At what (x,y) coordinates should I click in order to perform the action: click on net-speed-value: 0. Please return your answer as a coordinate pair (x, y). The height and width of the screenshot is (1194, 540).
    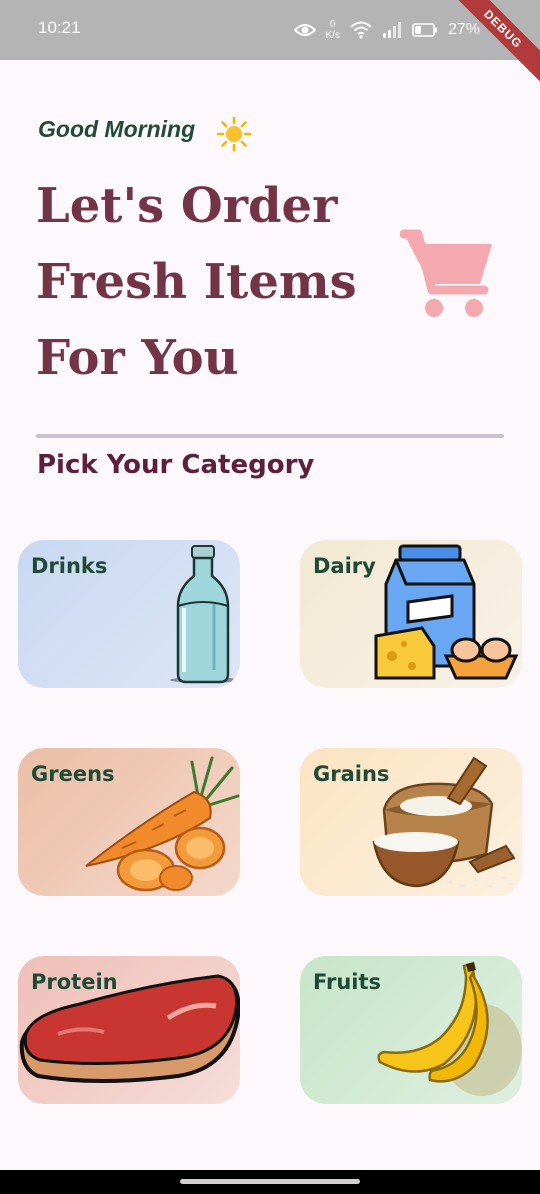
    Looking at the image, I should click on (332, 24).